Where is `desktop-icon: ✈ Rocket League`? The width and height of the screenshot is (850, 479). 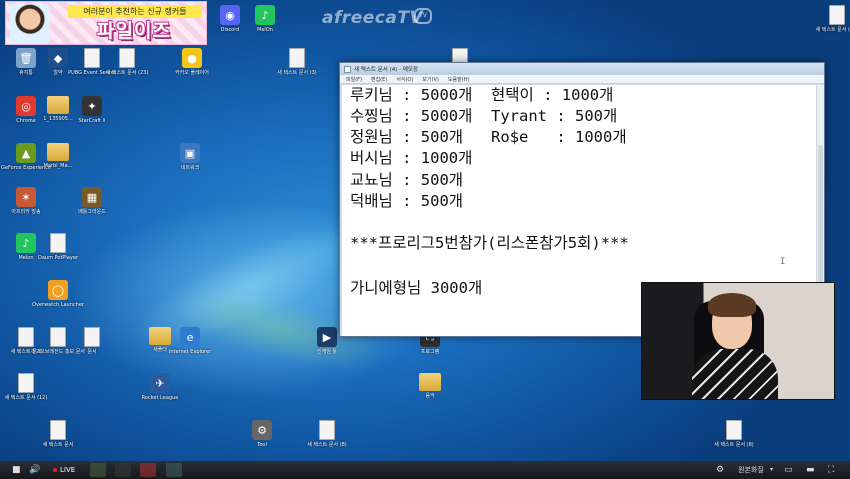 desktop-icon: ✈ Rocket League is located at coordinates (160, 387).